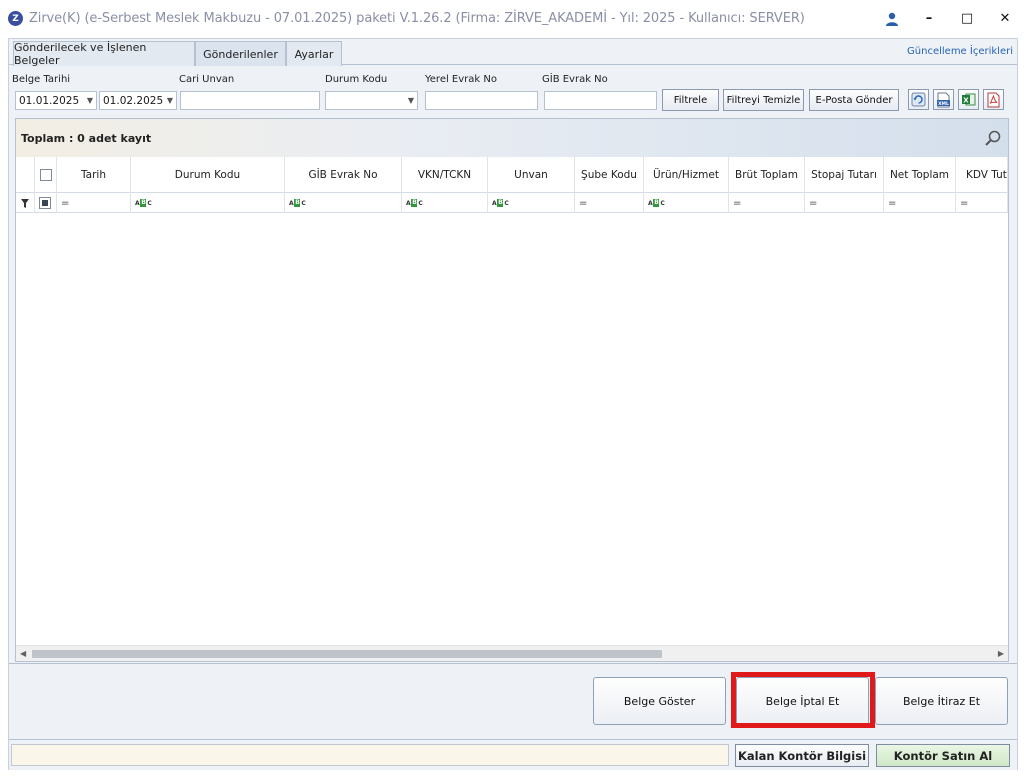 This screenshot has width=1024, height=776. I want to click on belge-tarihi-label: Belge Tarihi, so click(41, 79).